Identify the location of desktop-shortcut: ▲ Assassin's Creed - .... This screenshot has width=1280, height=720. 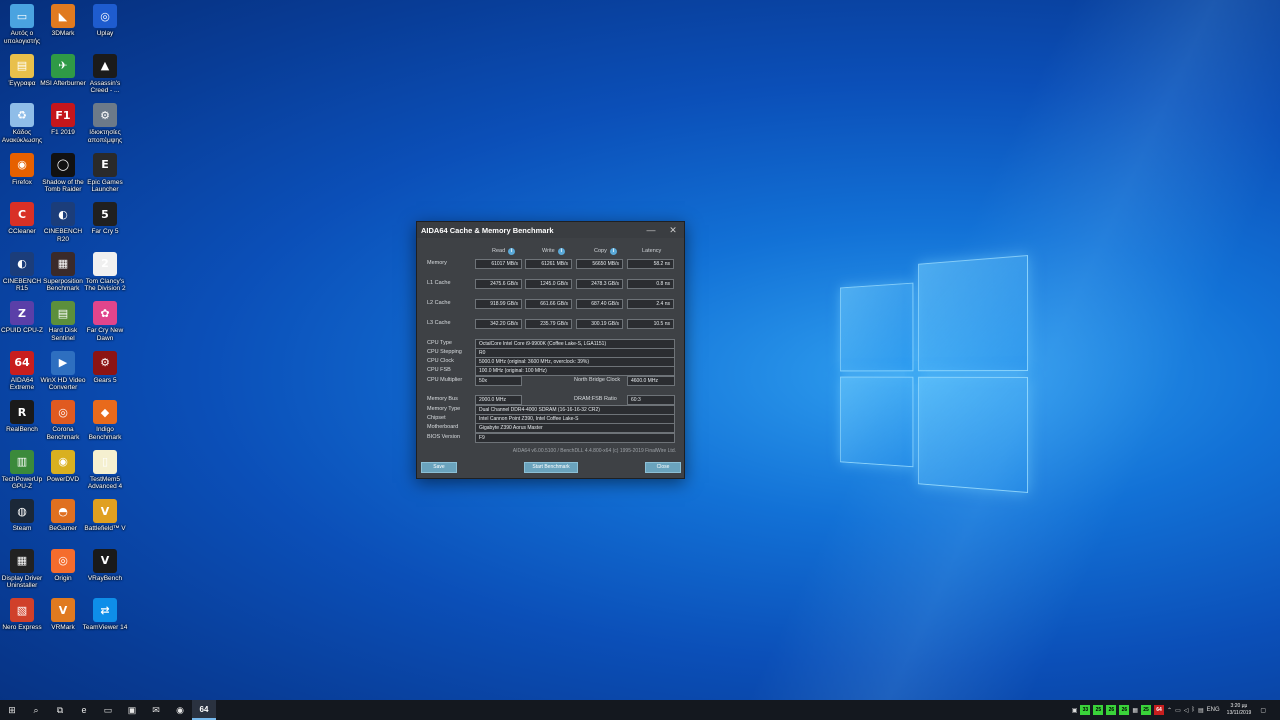
(105, 74).